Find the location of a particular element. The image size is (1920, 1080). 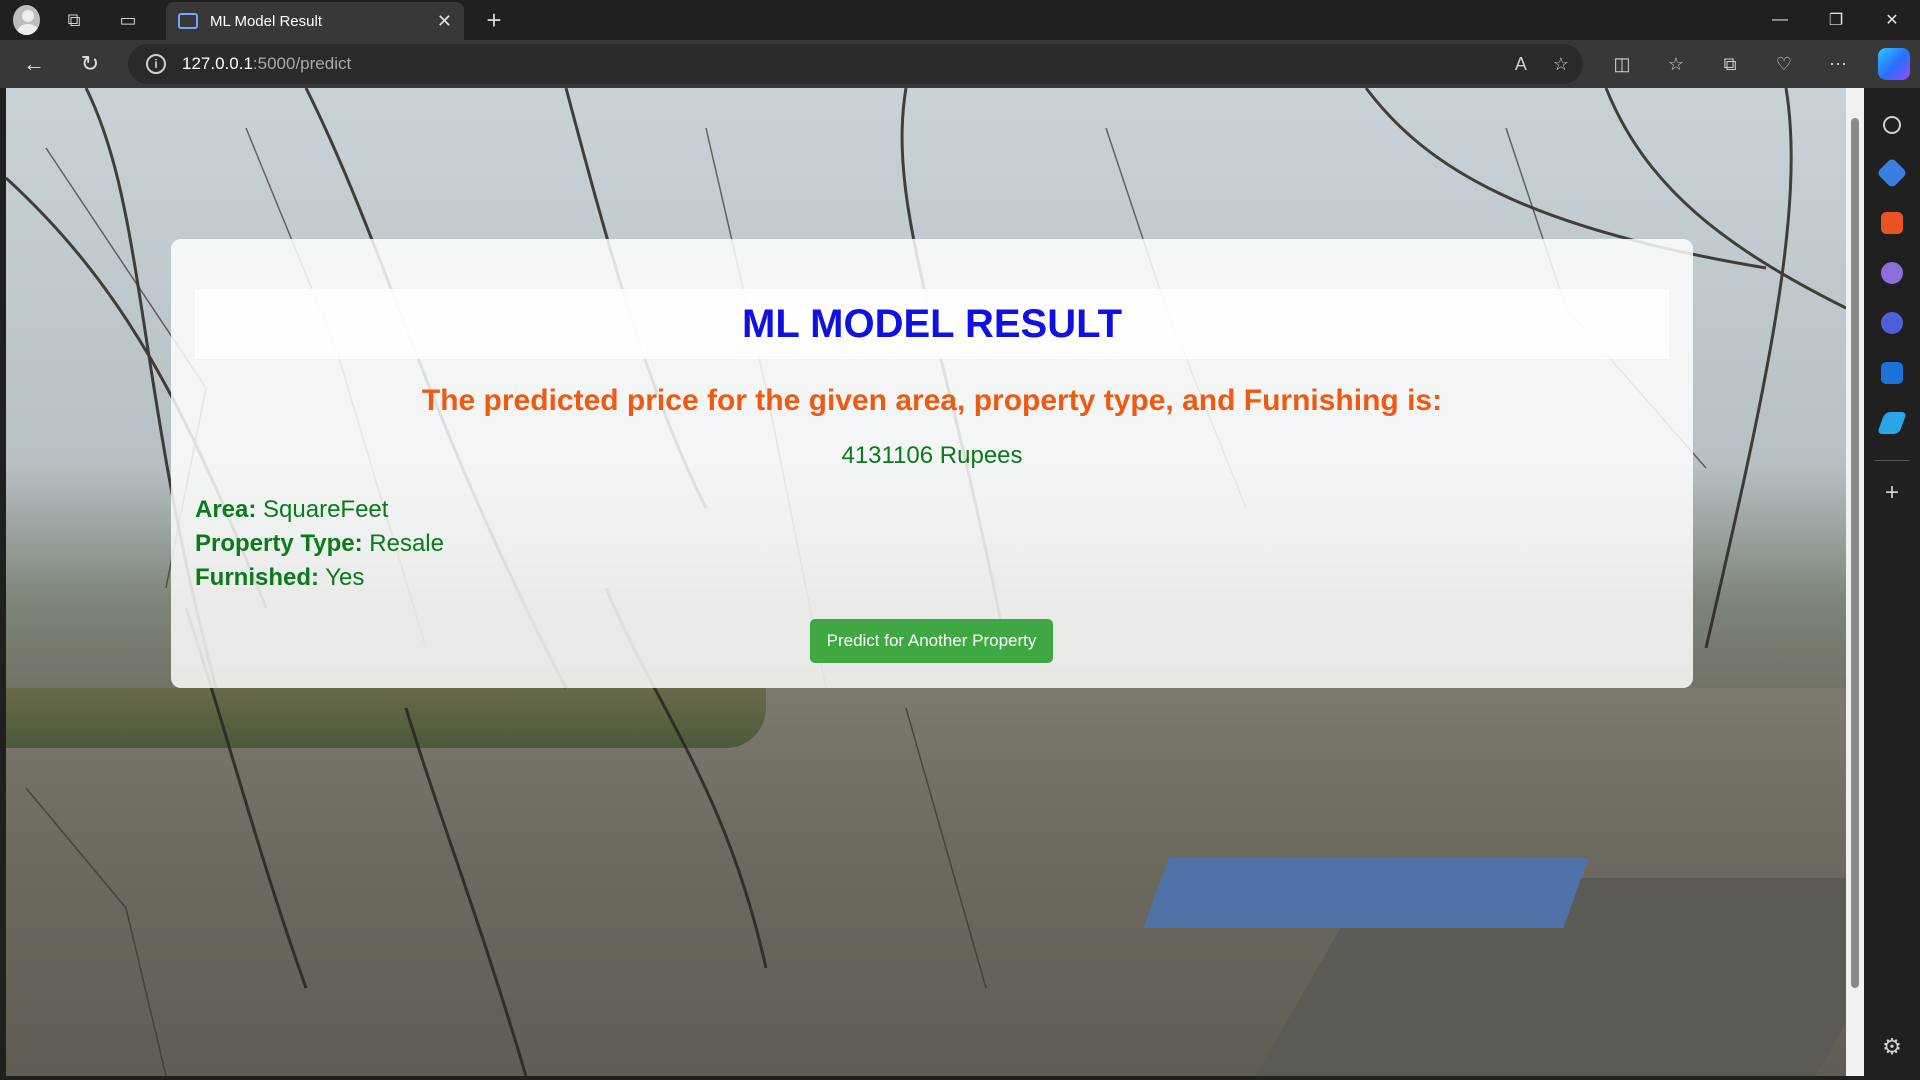

predicted-price: 4131106 Rupees is located at coordinates (932, 455).